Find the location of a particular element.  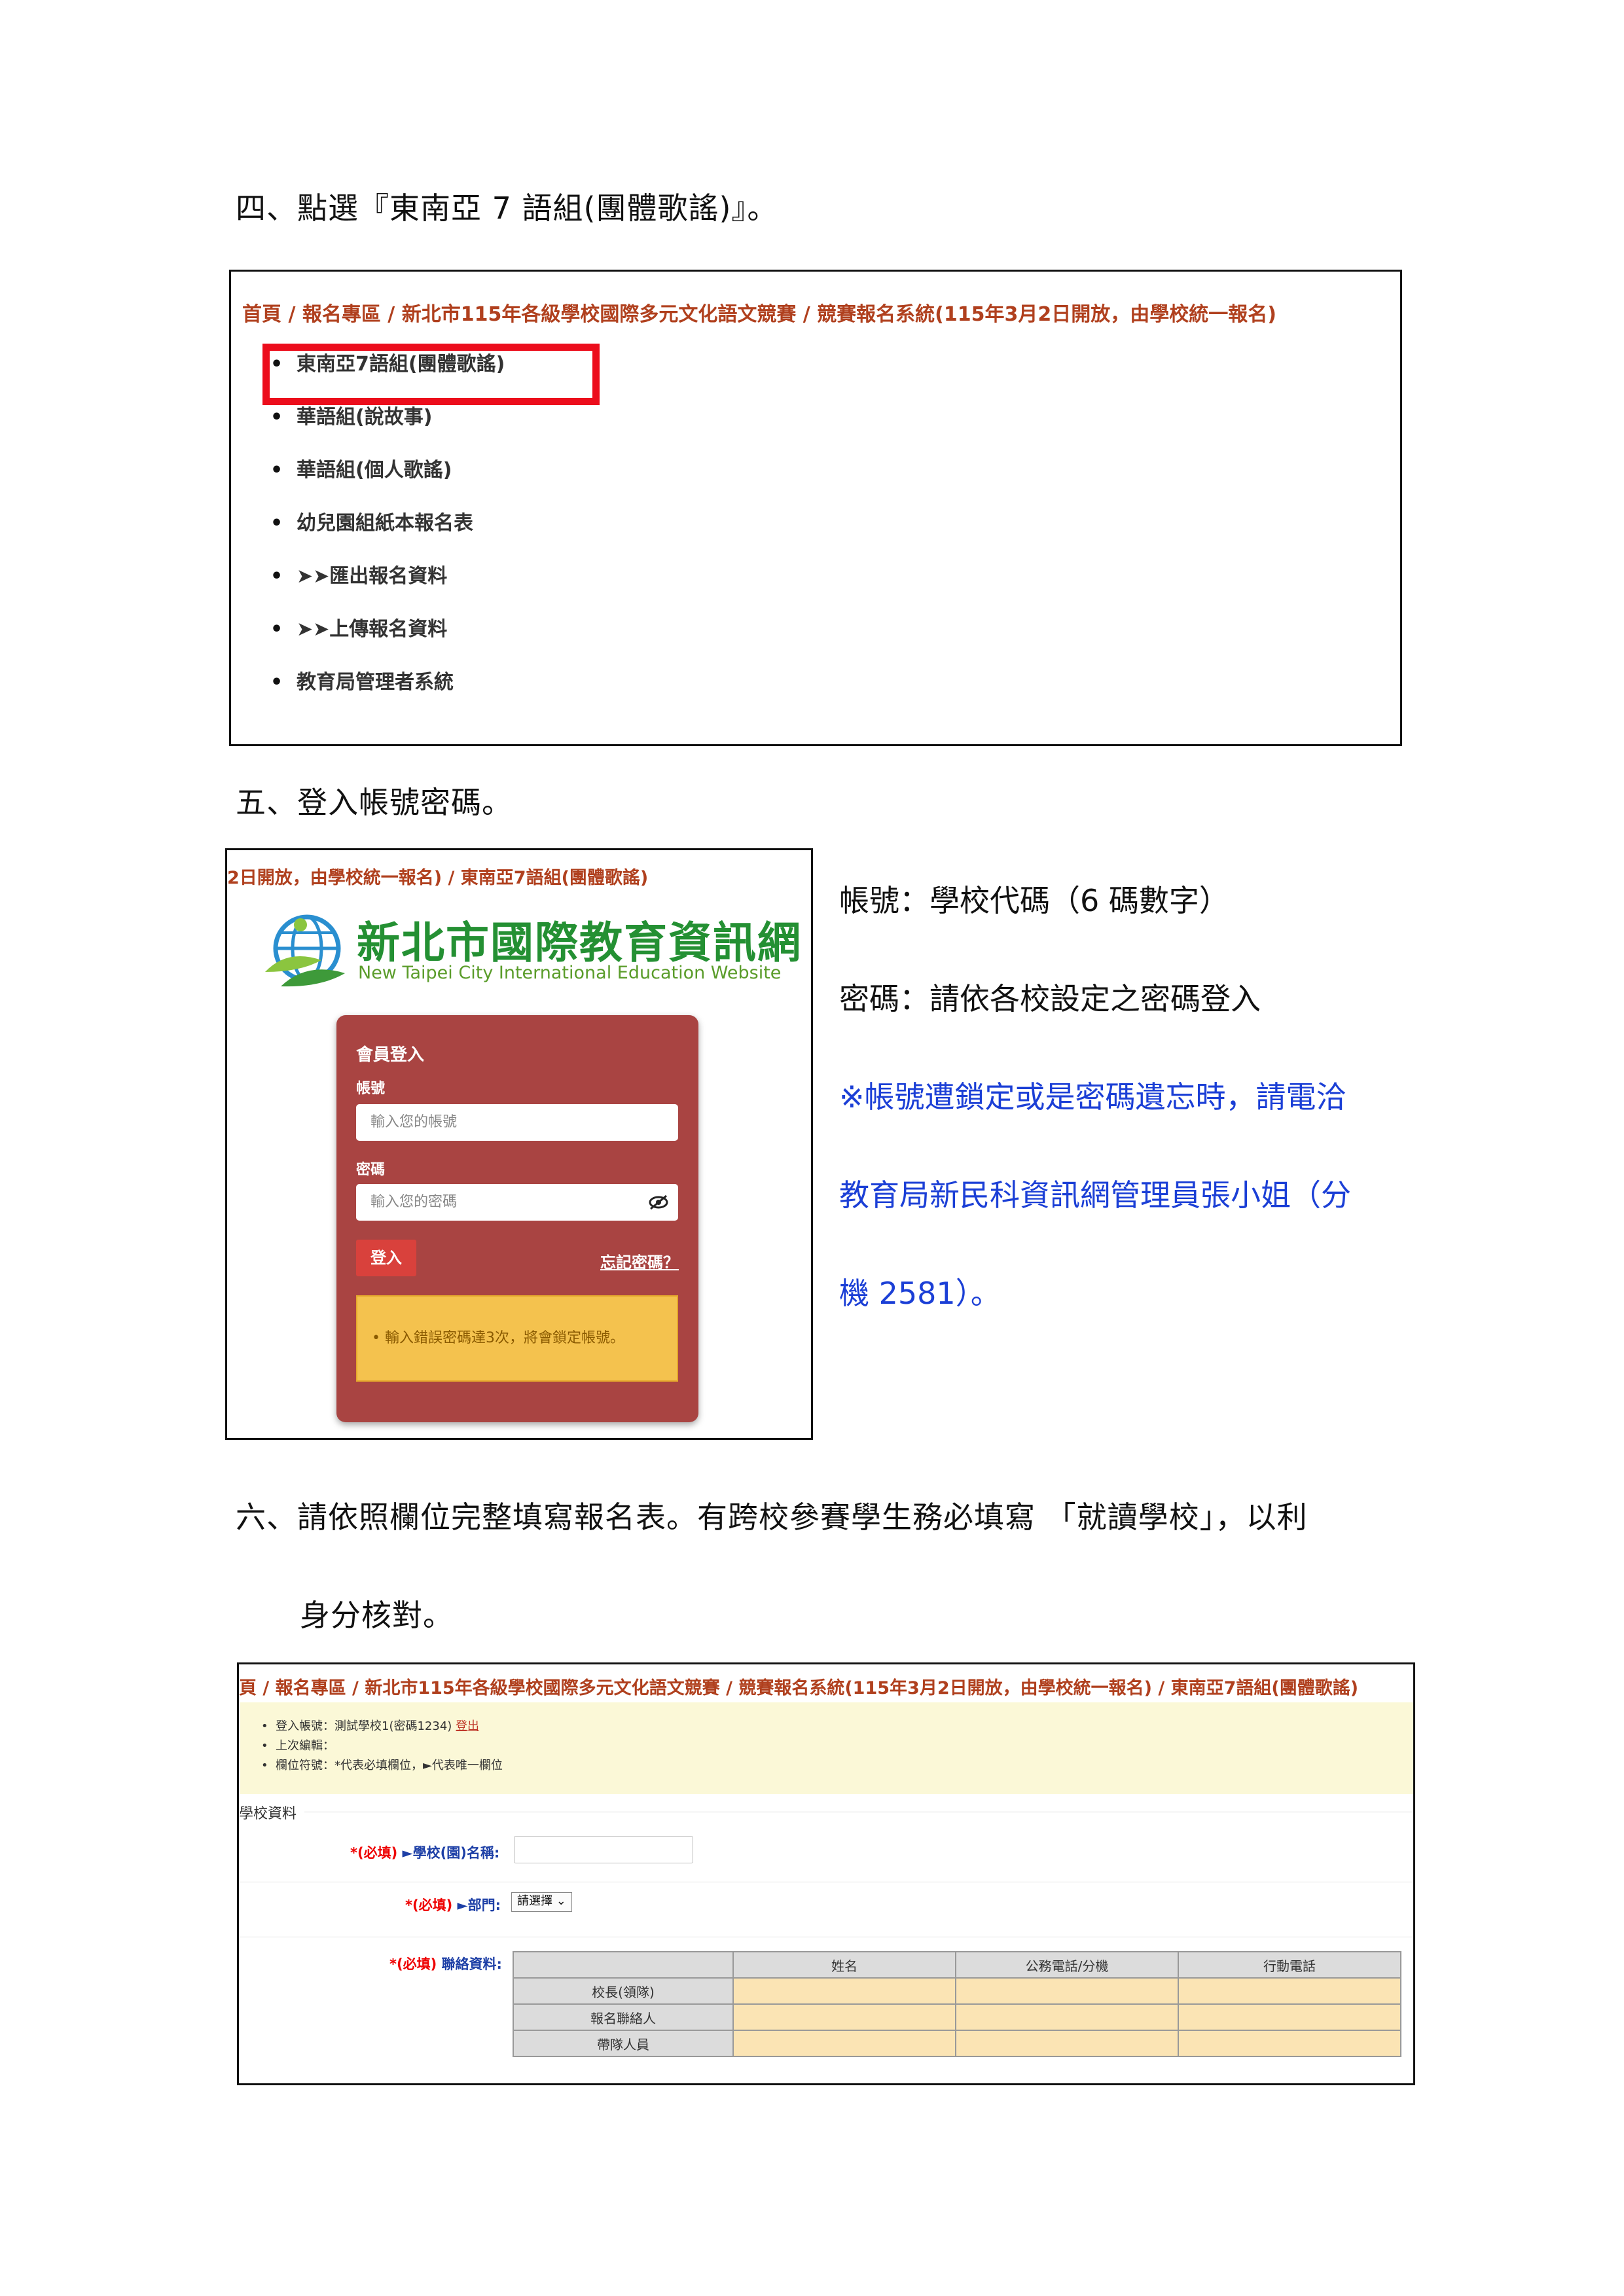

forgot-password-link: 忘記密碼？ is located at coordinates (639, 1260).